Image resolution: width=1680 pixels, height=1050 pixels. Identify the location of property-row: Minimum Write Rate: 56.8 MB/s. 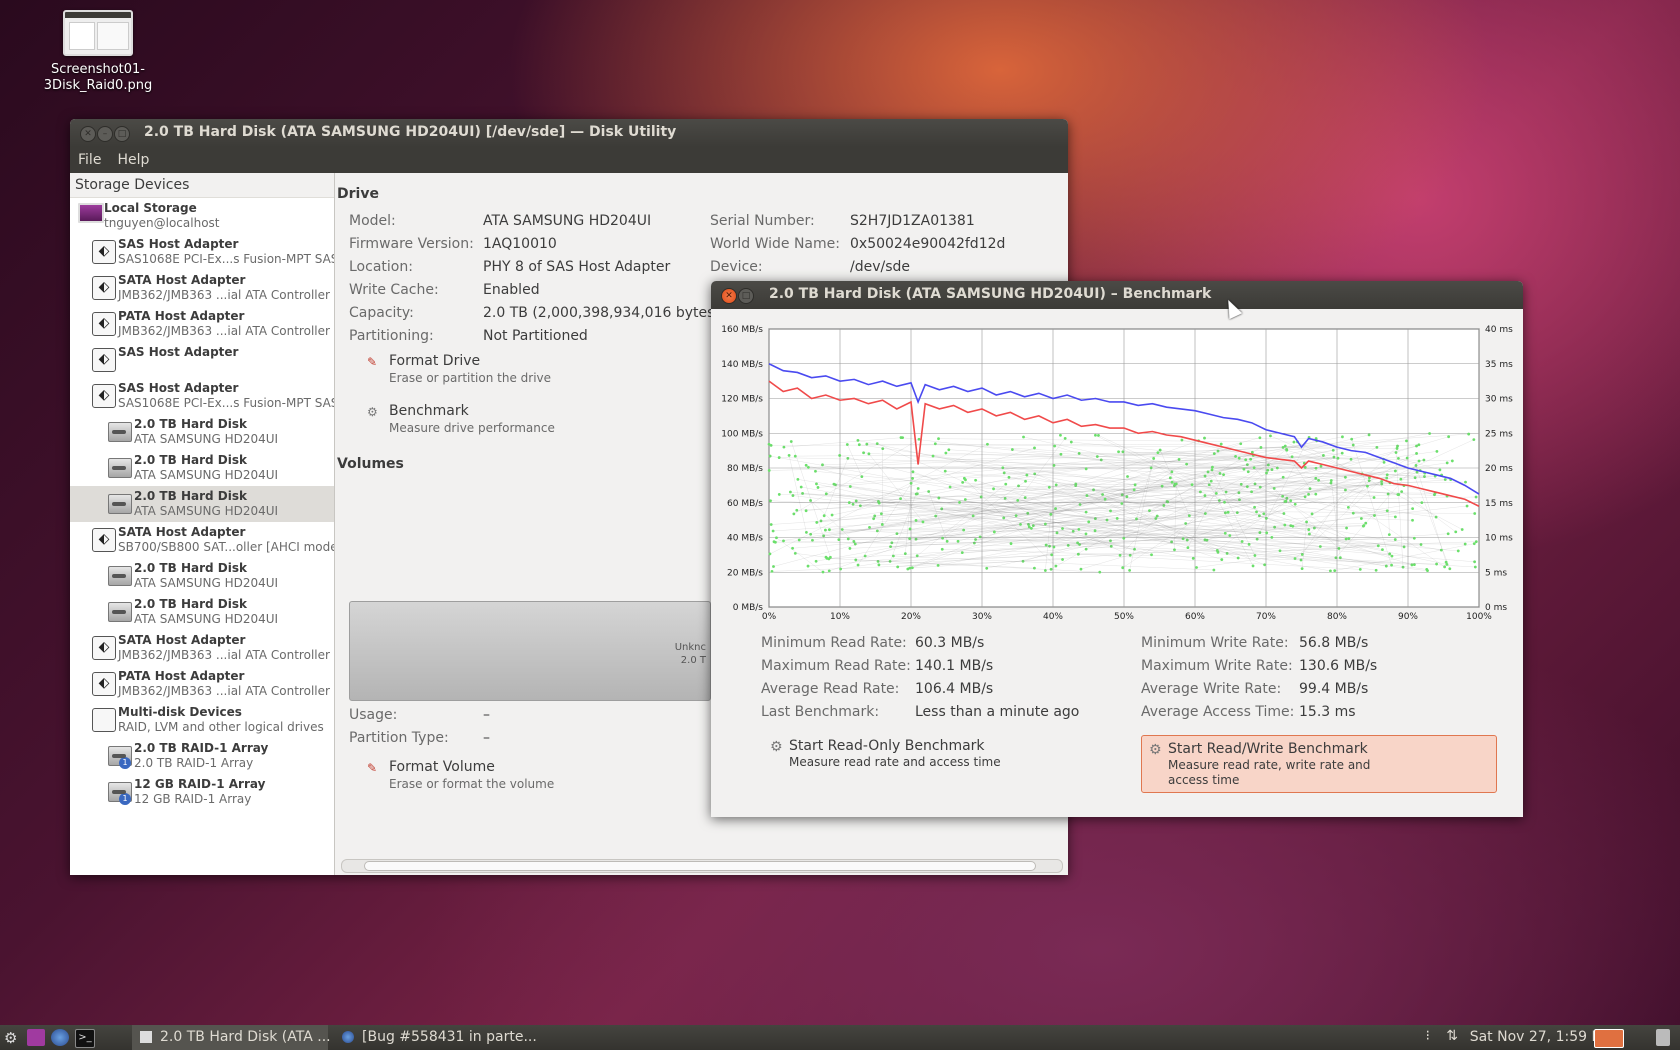
(1254, 643).